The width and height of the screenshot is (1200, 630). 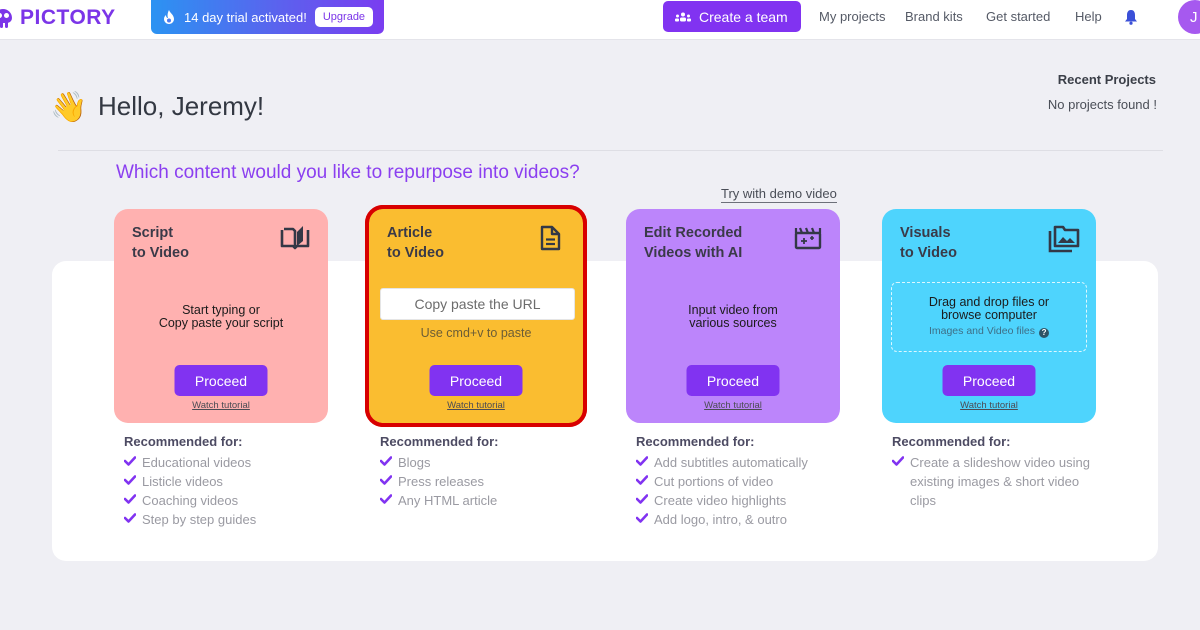 I want to click on recommended-item-text: Step by step guides, so click(x=199, y=519).